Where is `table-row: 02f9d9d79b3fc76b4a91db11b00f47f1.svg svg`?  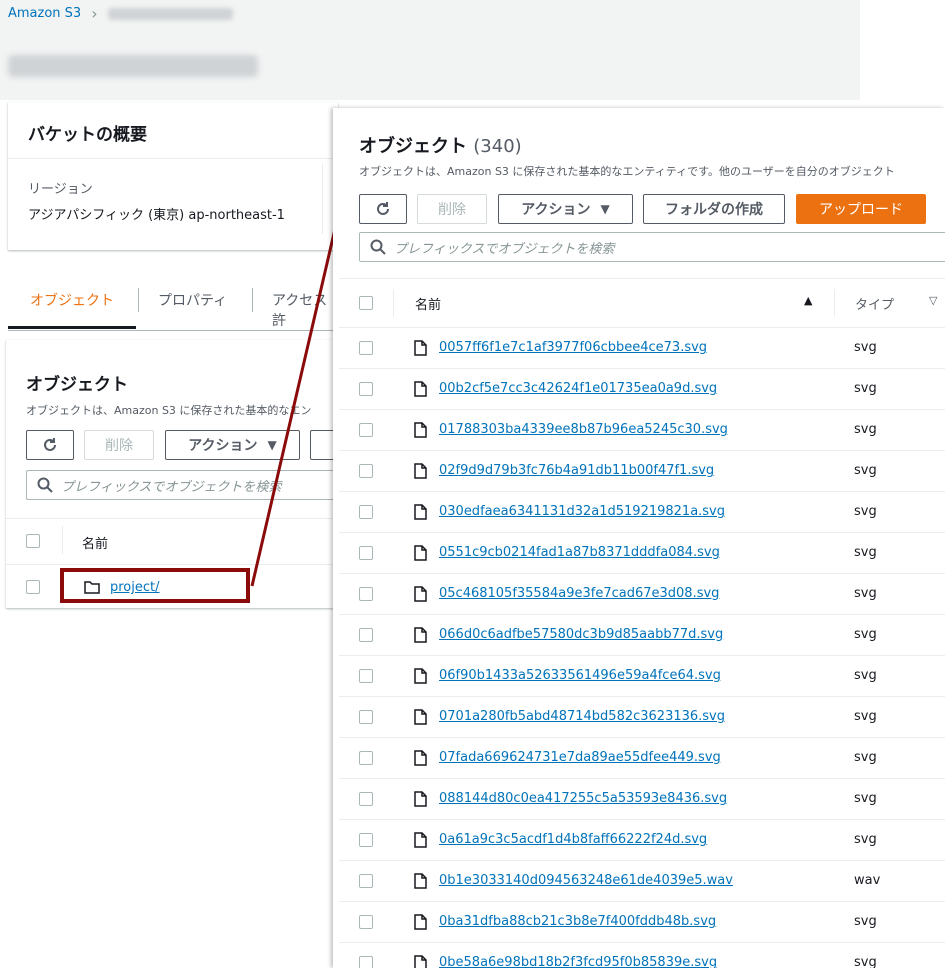 table-row: 02f9d9d79b3fc76b4a91db11b00f47f1.svg svg is located at coordinates (642, 471).